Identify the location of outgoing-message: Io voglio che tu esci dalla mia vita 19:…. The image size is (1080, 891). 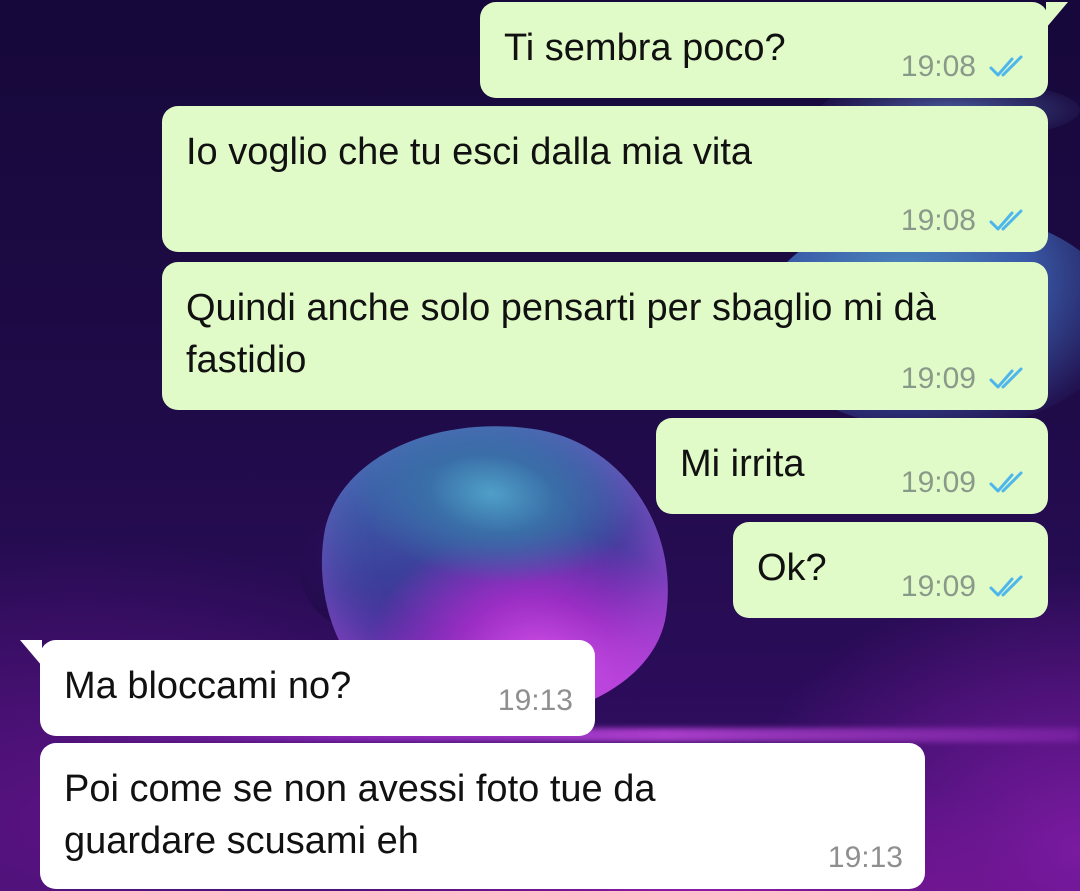
(605, 179).